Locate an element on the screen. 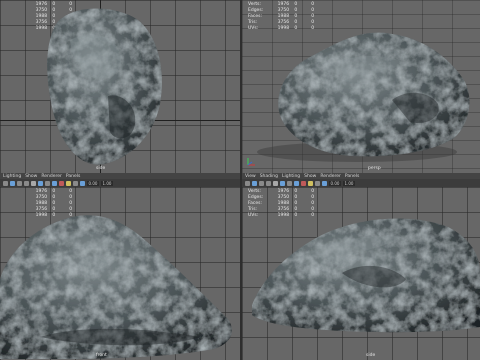  axis-gizmo-icon is located at coordinates (251, 162).